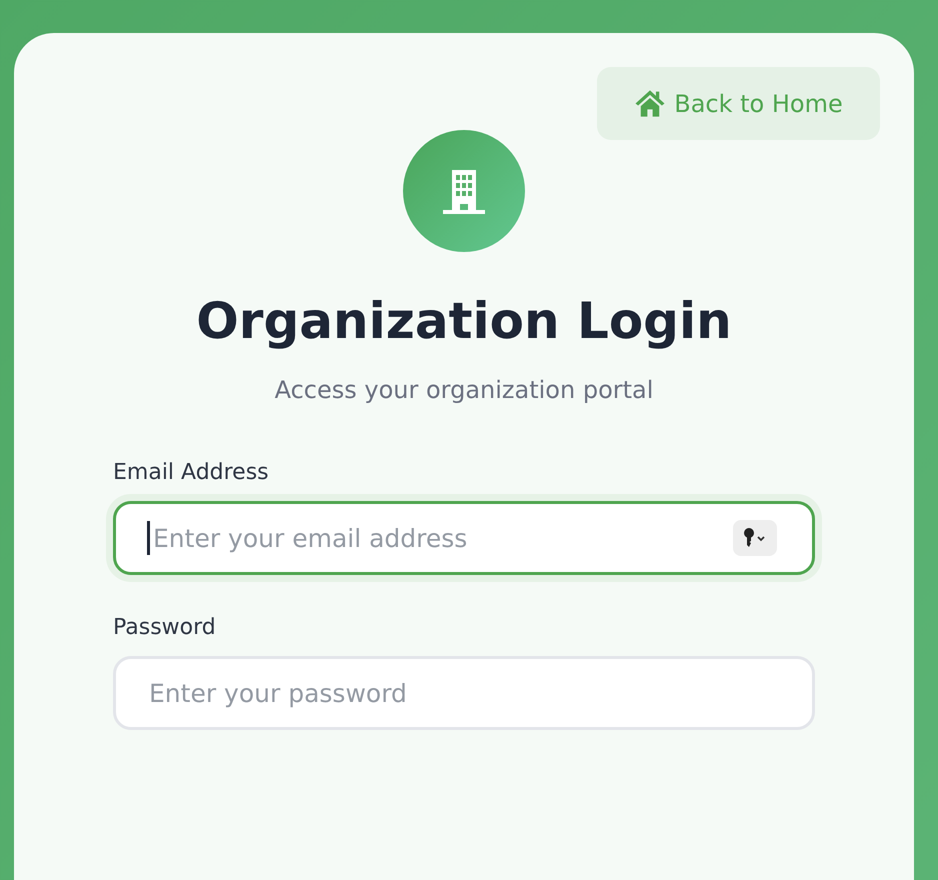 The height and width of the screenshot is (880, 938). What do you see at coordinates (148, 538) in the screenshot?
I see `text-cursor` at bounding box center [148, 538].